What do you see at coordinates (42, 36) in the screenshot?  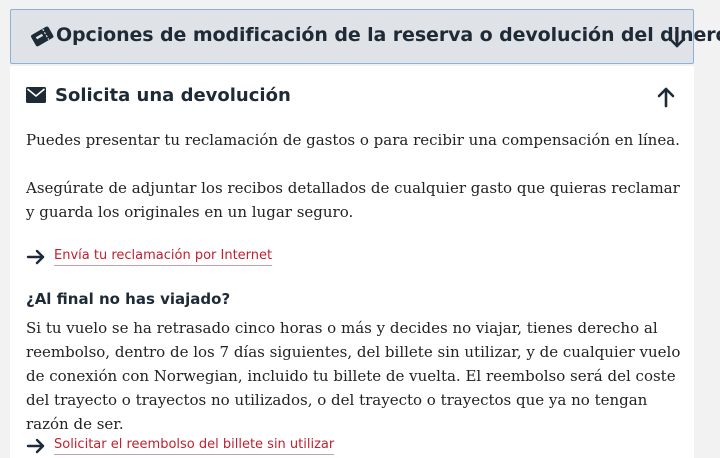 I see `ticket-icon` at bounding box center [42, 36].